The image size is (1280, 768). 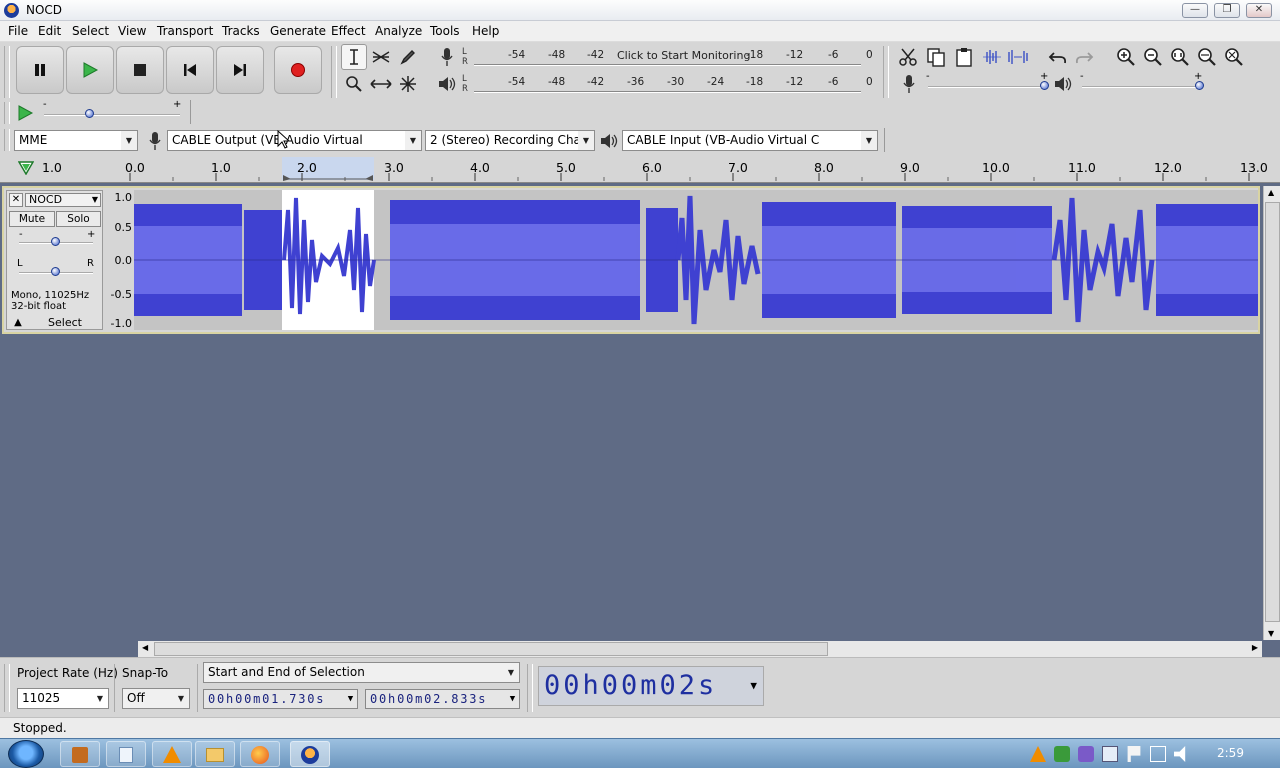 What do you see at coordinates (241, 31) in the screenshot?
I see `menu-tracks: Tracks` at bounding box center [241, 31].